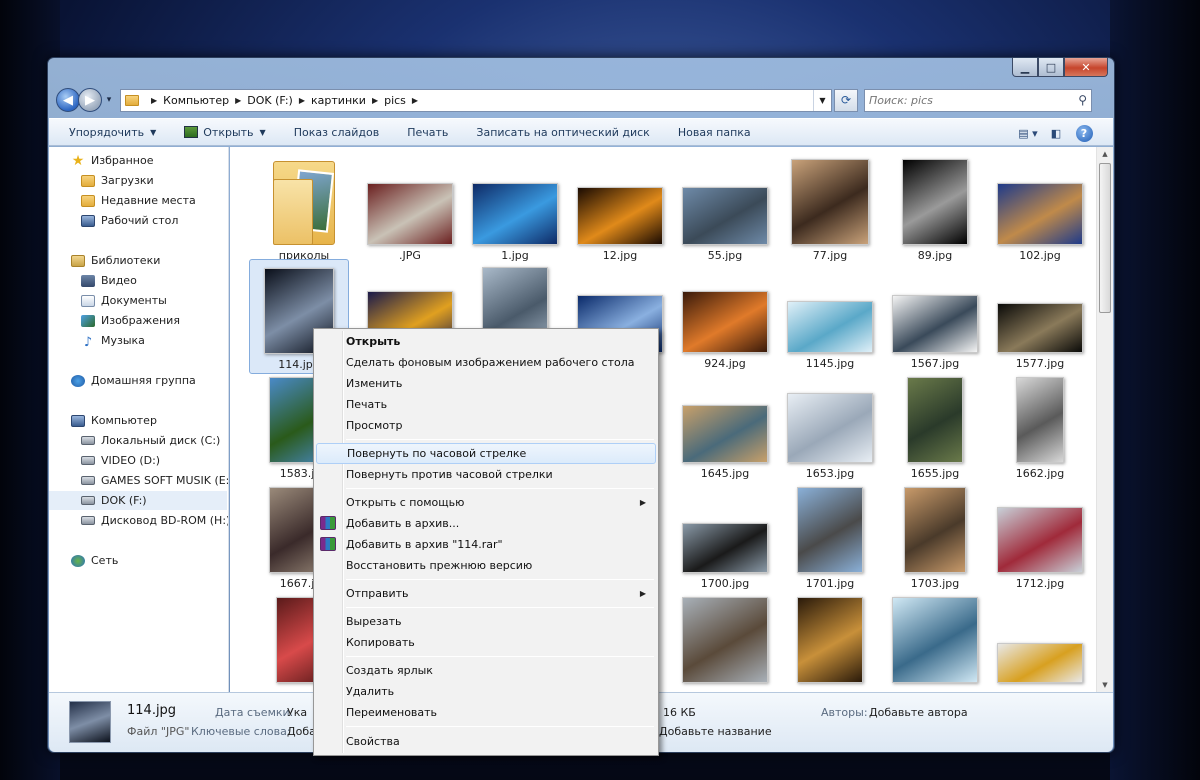 This screenshot has height=780, width=1200. Describe the element at coordinates (154, 520) in the screenshot. I see `nav-drive-h: Дисковод BD-ROM (H:) F` at that location.